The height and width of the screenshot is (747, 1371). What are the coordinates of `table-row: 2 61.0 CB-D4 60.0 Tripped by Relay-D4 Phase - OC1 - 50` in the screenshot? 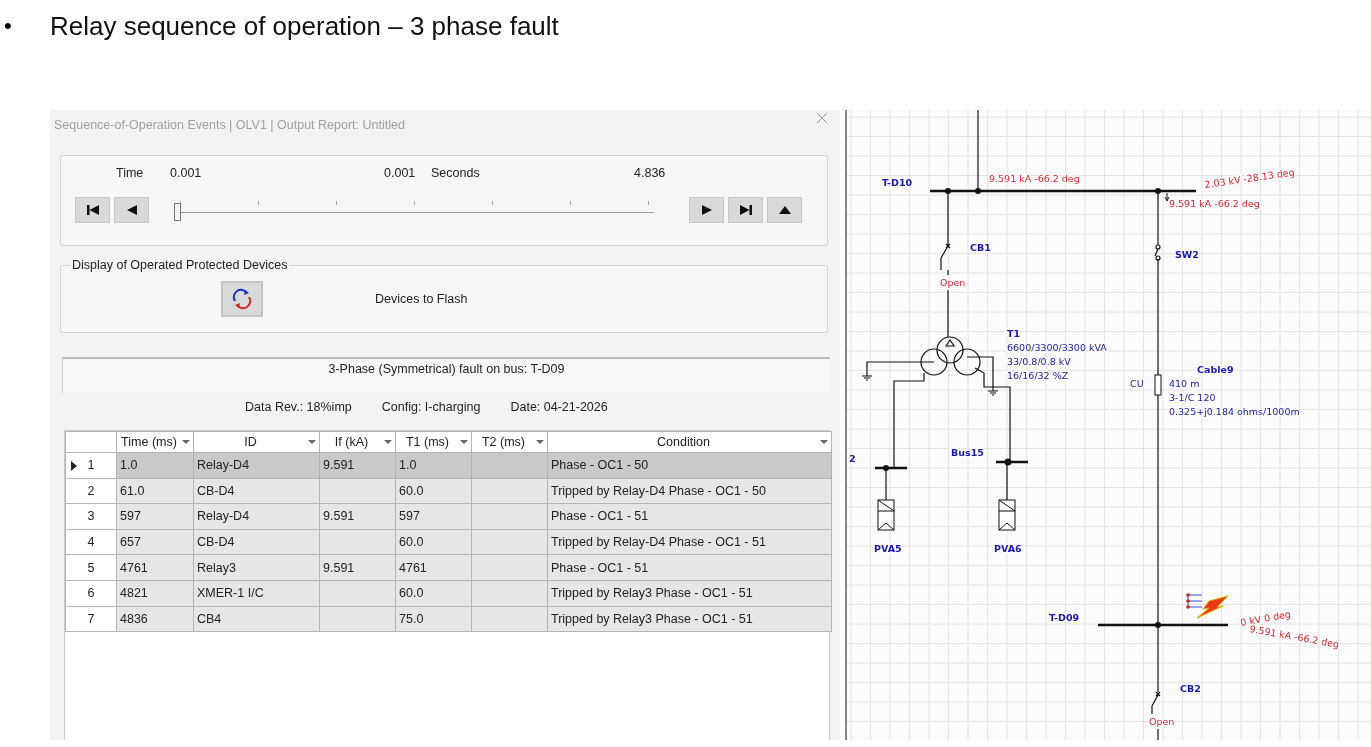 It's located at (448, 491).